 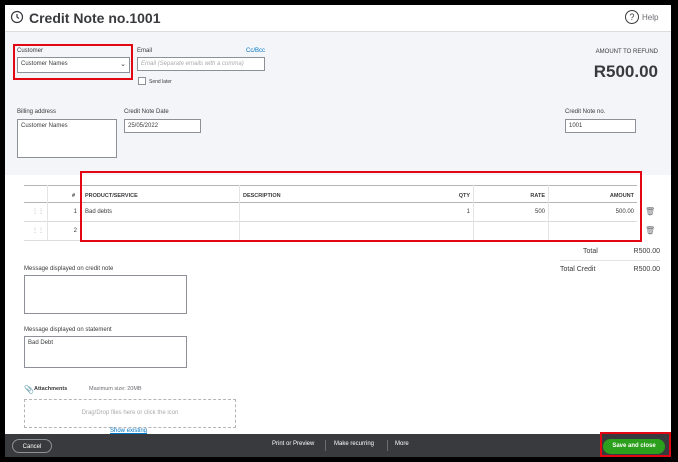 What do you see at coordinates (145, 51) in the screenshot?
I see `email-label: Email` at bounding box center [145, 51].